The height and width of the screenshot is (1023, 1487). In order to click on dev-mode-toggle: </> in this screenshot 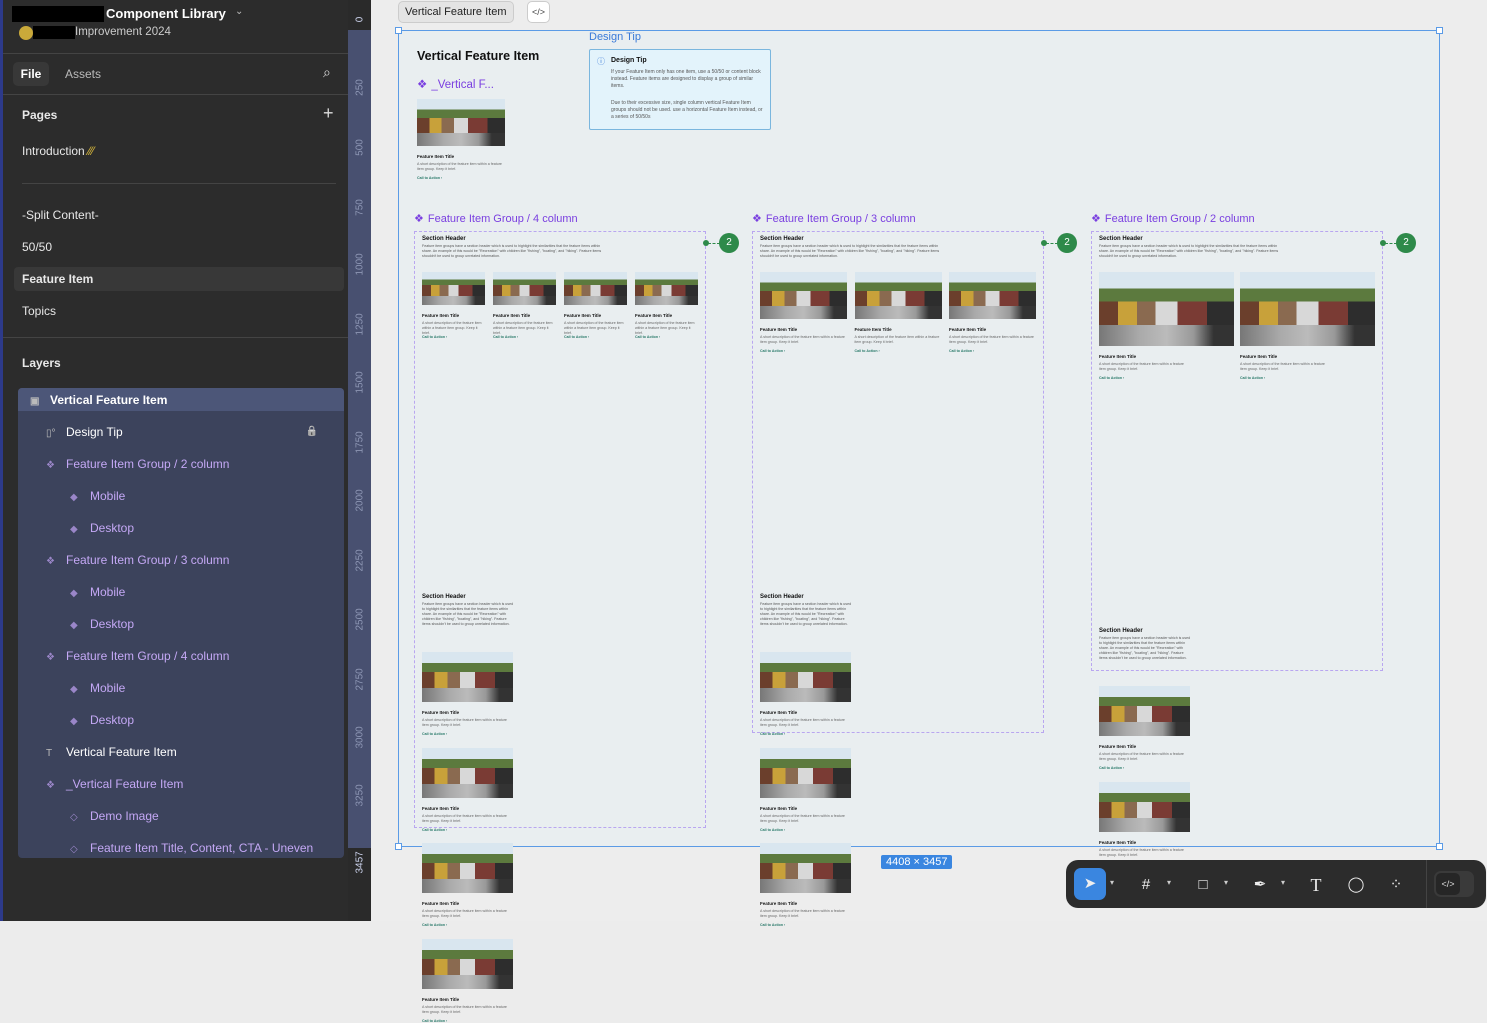, I will do `click(1454, 884)`.